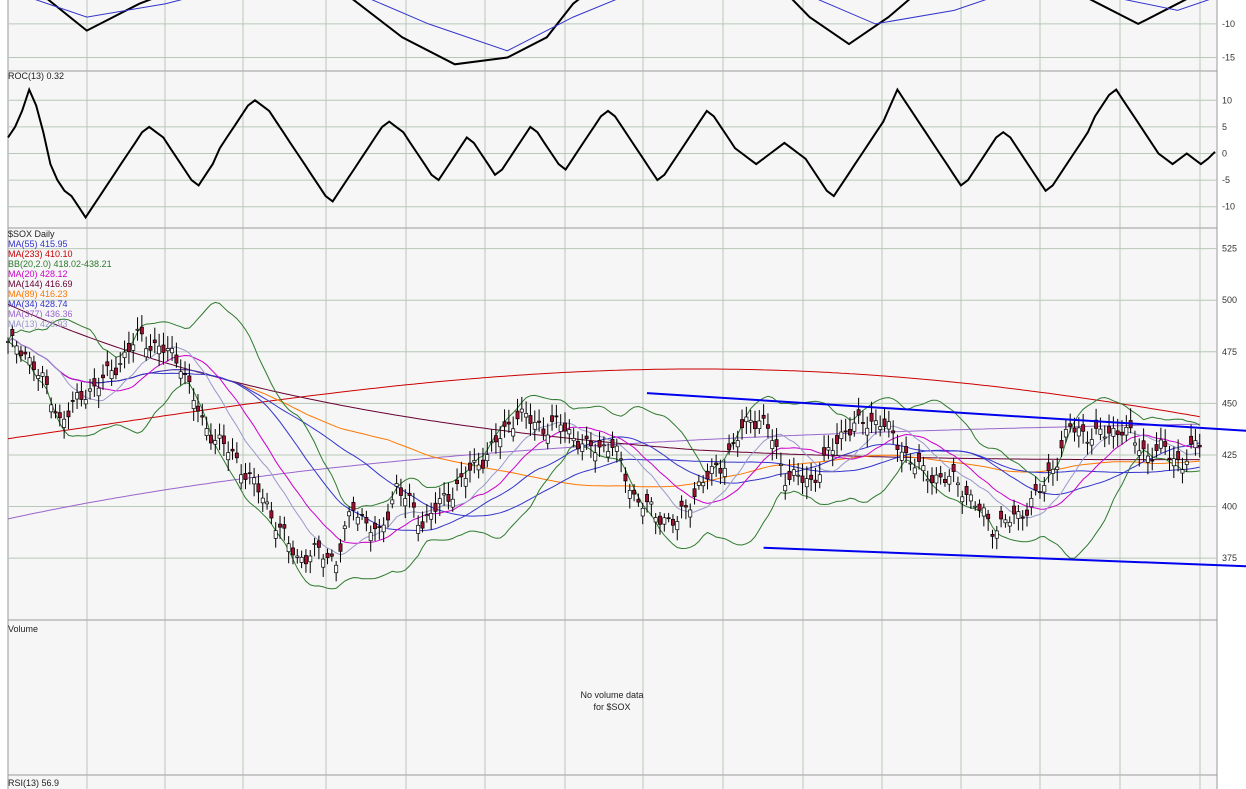  I want to click on roc-tick-label: 5, so click(1224, 127).